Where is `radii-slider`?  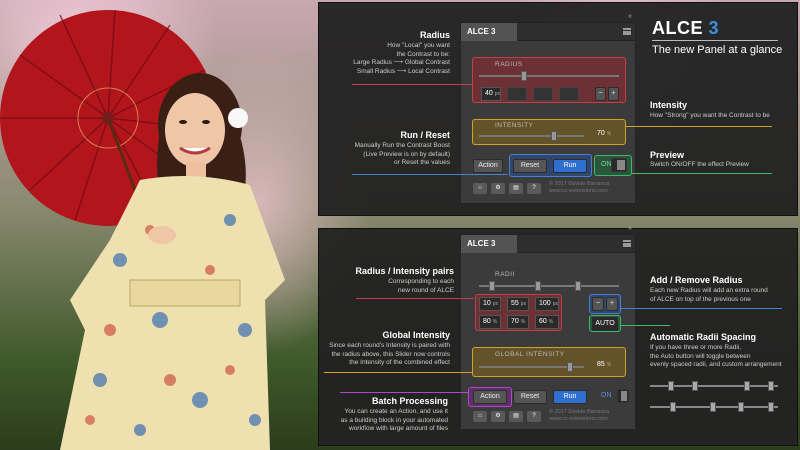 radii-slider is located at coordinates (549, 286).